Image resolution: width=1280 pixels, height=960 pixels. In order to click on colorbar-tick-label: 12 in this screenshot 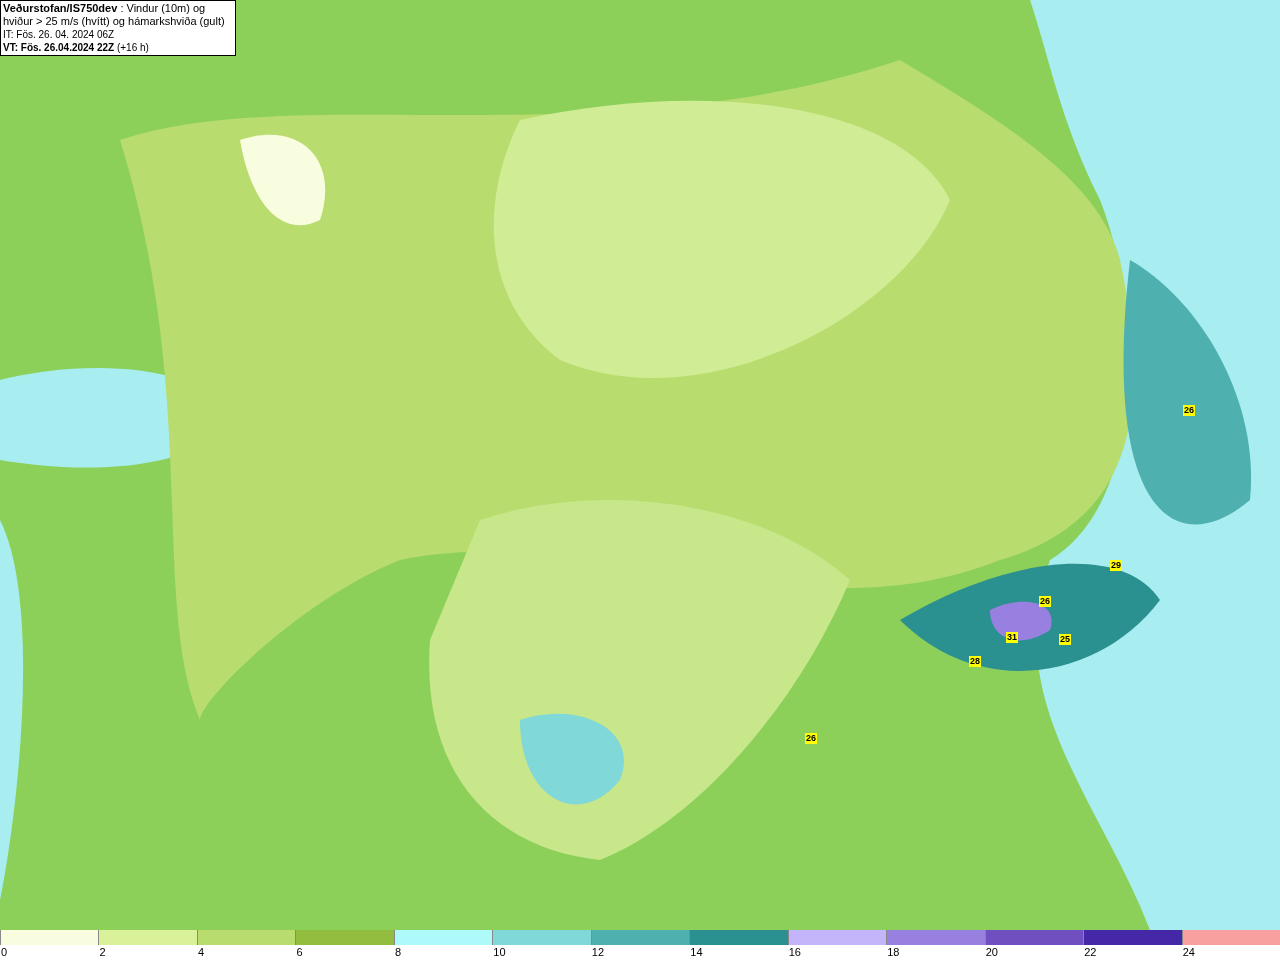, I will do `click(597, 952)`.